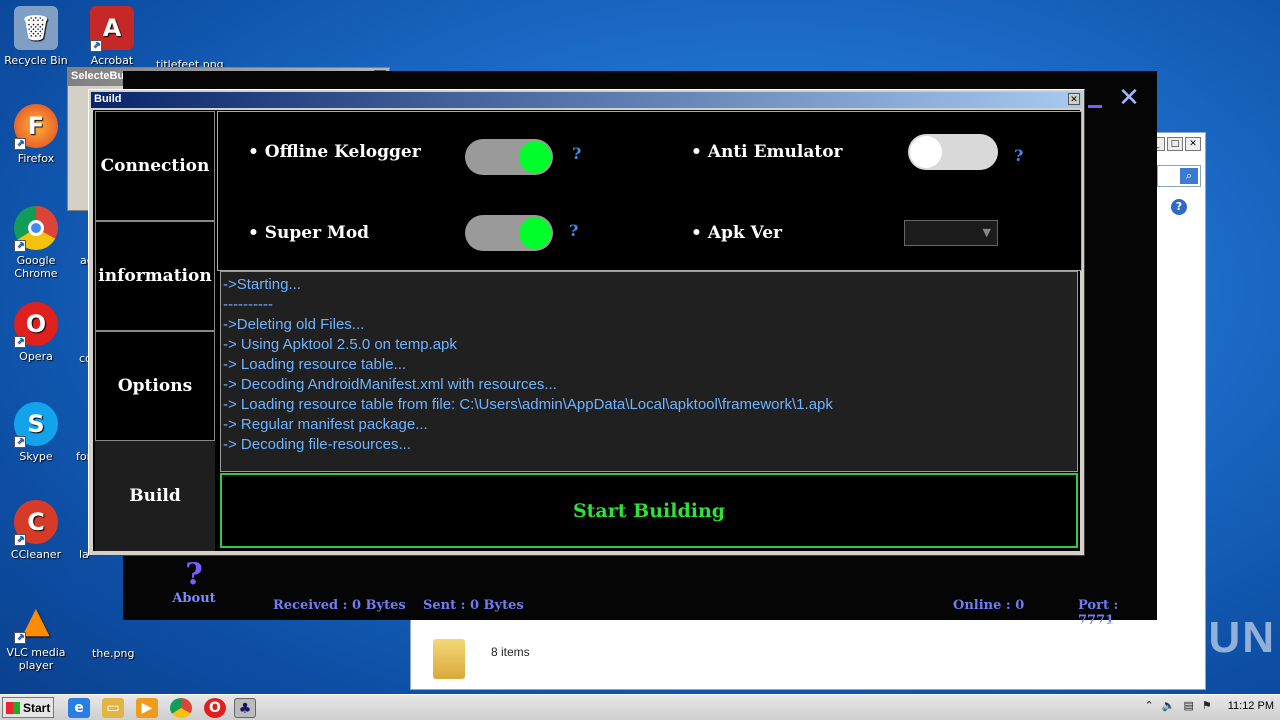  What do you see at coordinates (36, 456) in the screenshot?
I see `desktop-icon-label: Skype` at bounding box center [36, 456].